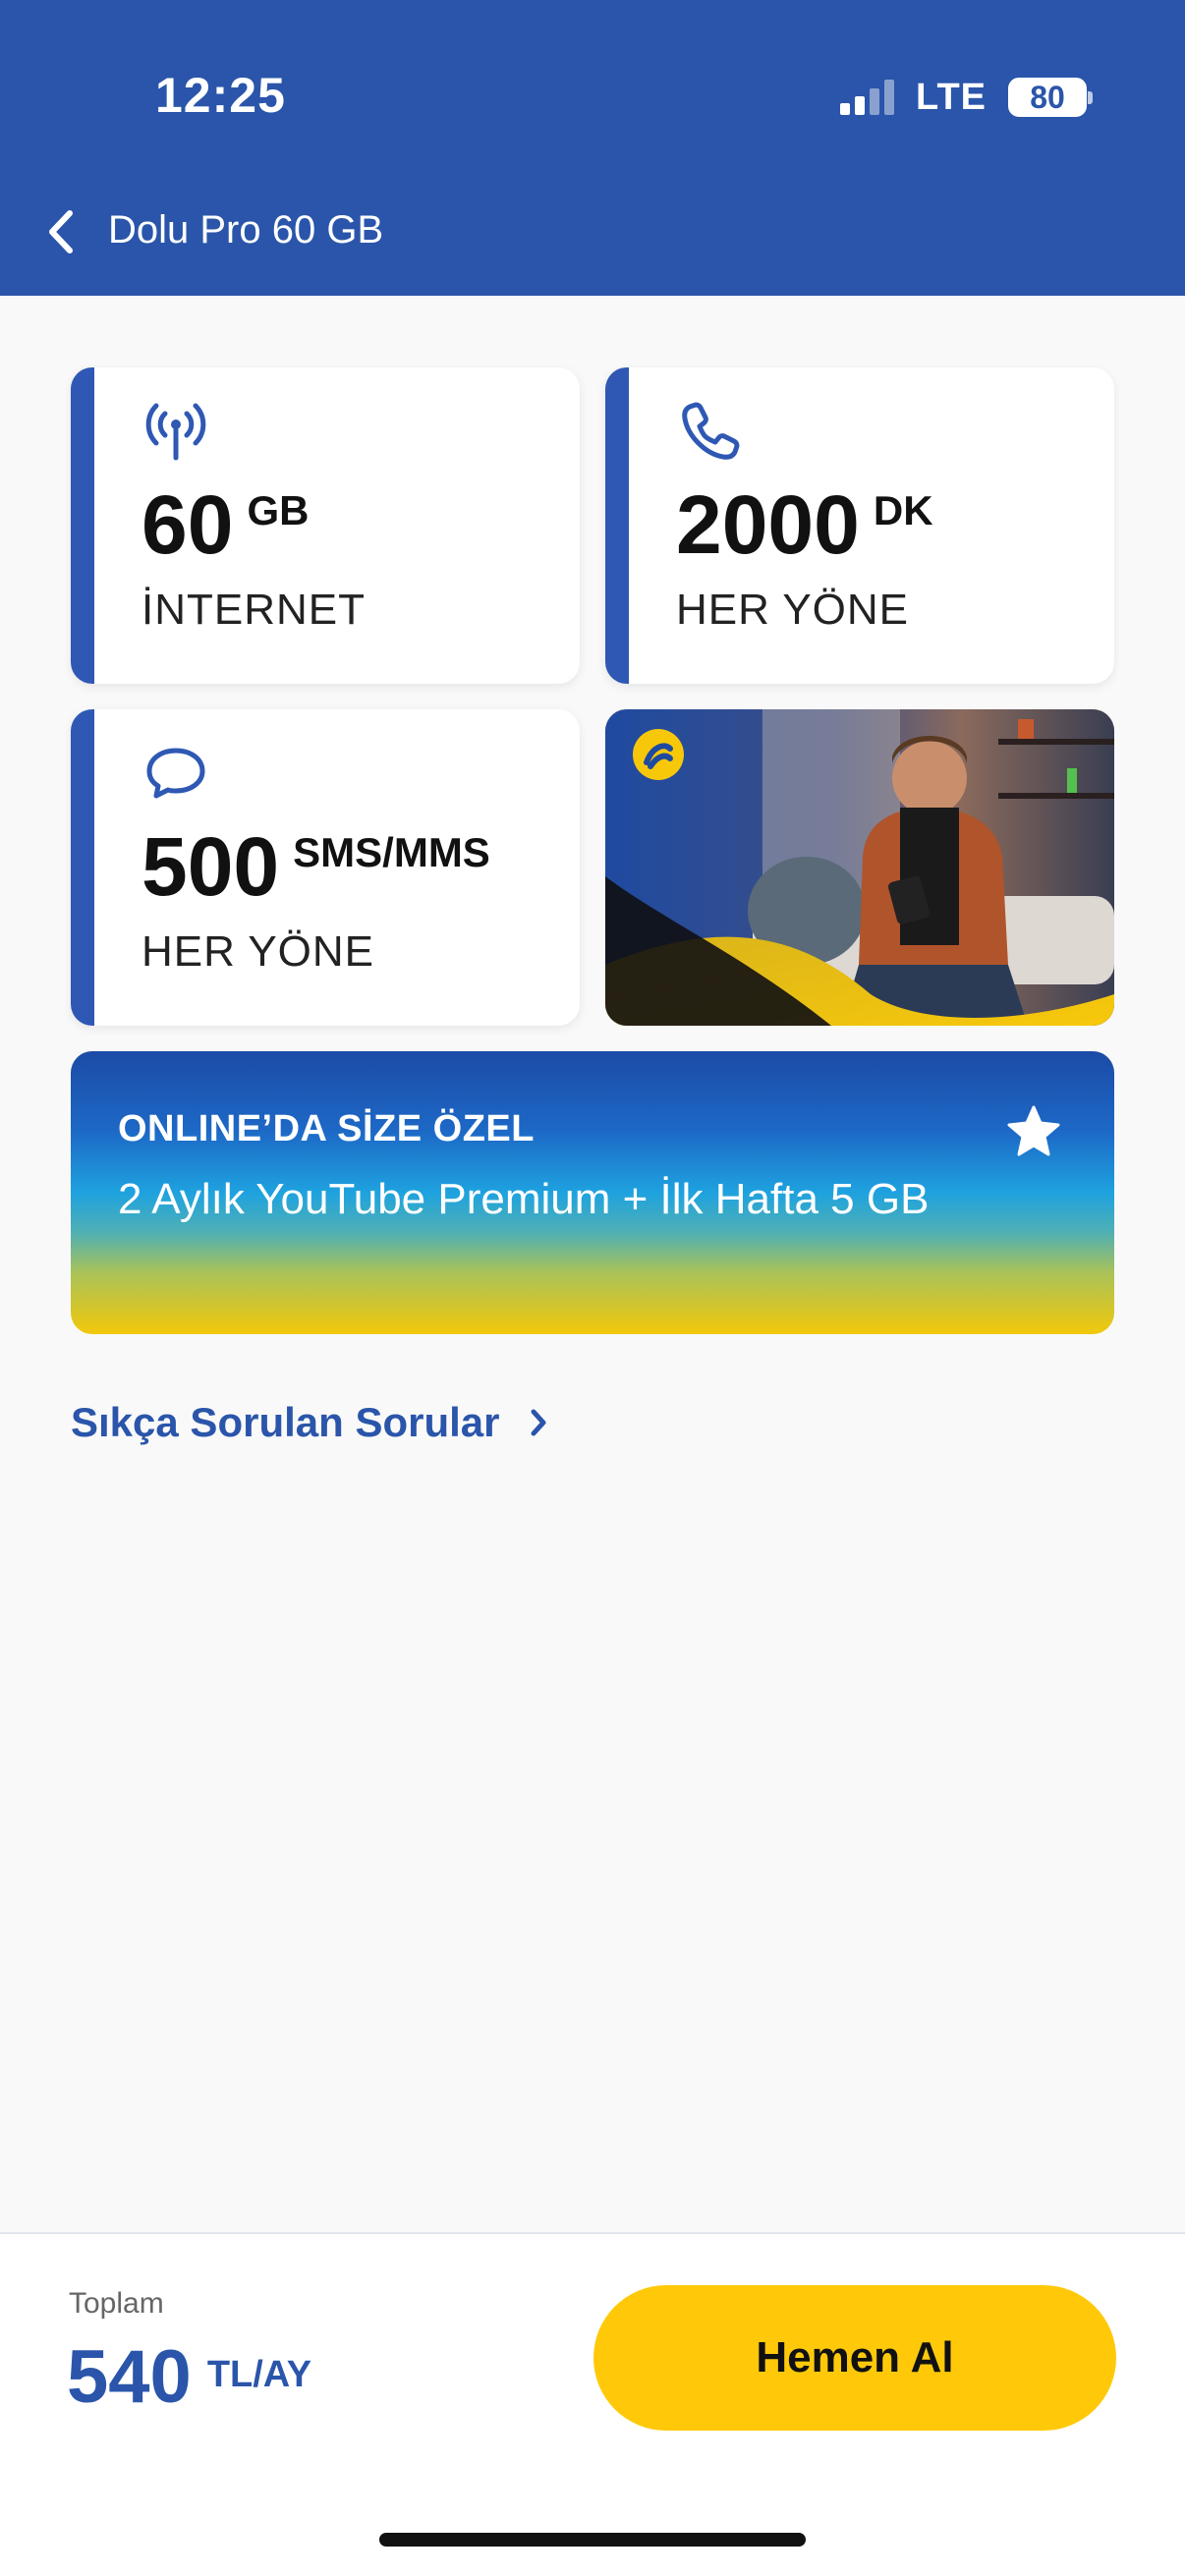 Image resolution: width=1185 pixels, height=2576 pixels. I want to click on app-header: 12:25 LTE 80 Dolu Pro 60 GB, so click(592, 148).